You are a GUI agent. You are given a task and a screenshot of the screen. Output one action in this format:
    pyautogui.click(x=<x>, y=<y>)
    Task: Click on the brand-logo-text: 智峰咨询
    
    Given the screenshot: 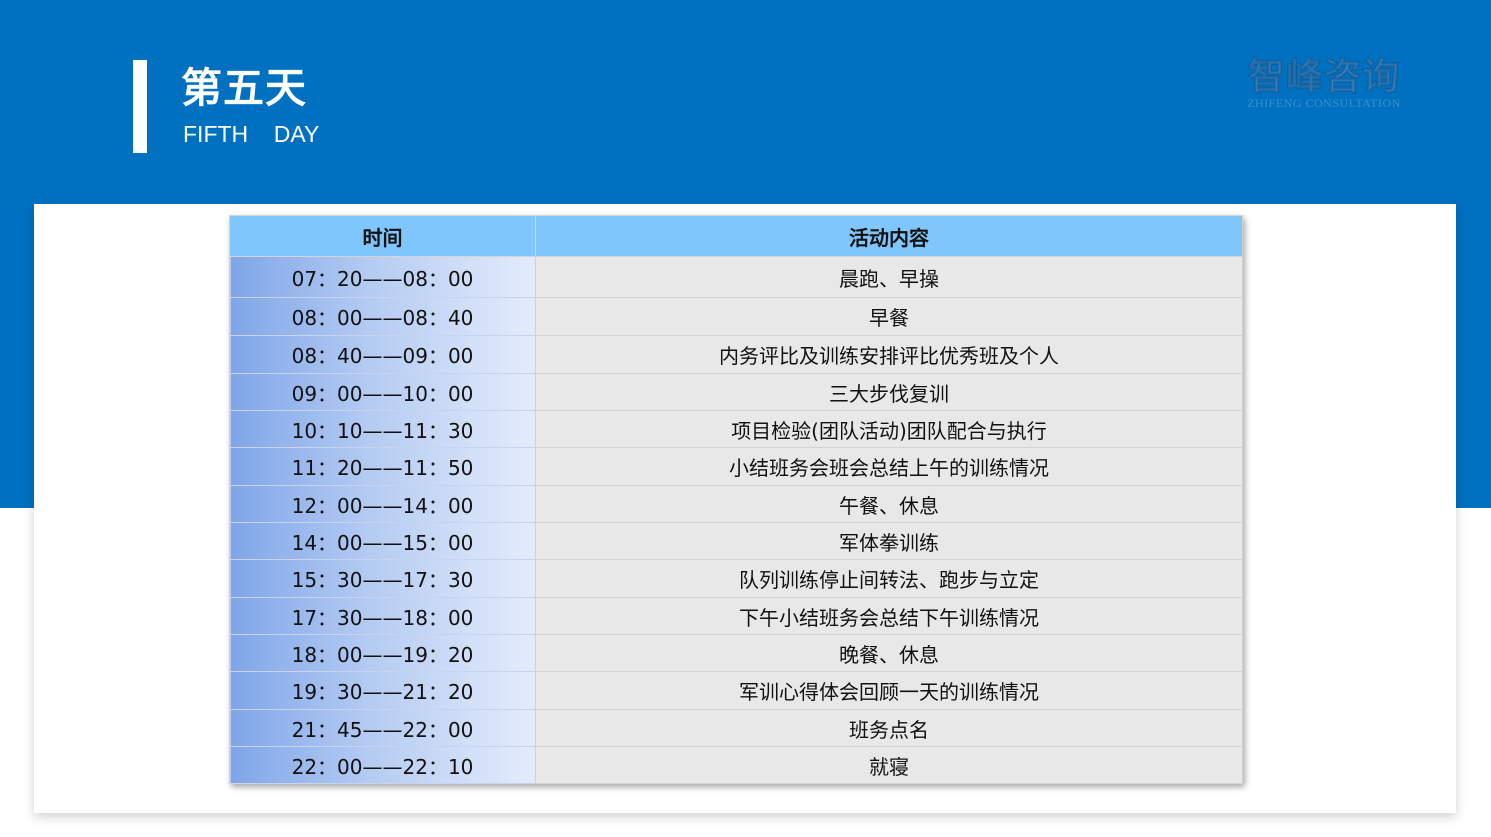 What is the action you would take?
    pyautogui.click(x=1324, y=76)
    